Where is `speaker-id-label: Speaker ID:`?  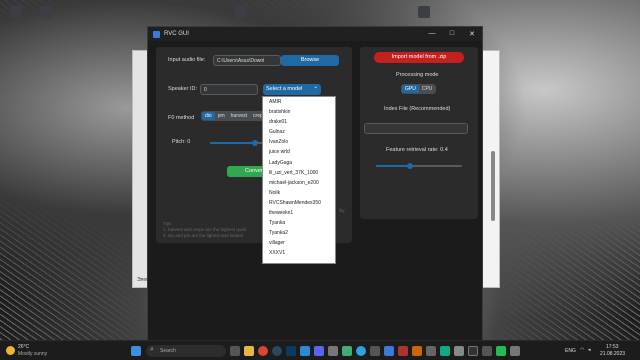
speaker-id-label: Speaker ID: is located at coordinates (183, 89).